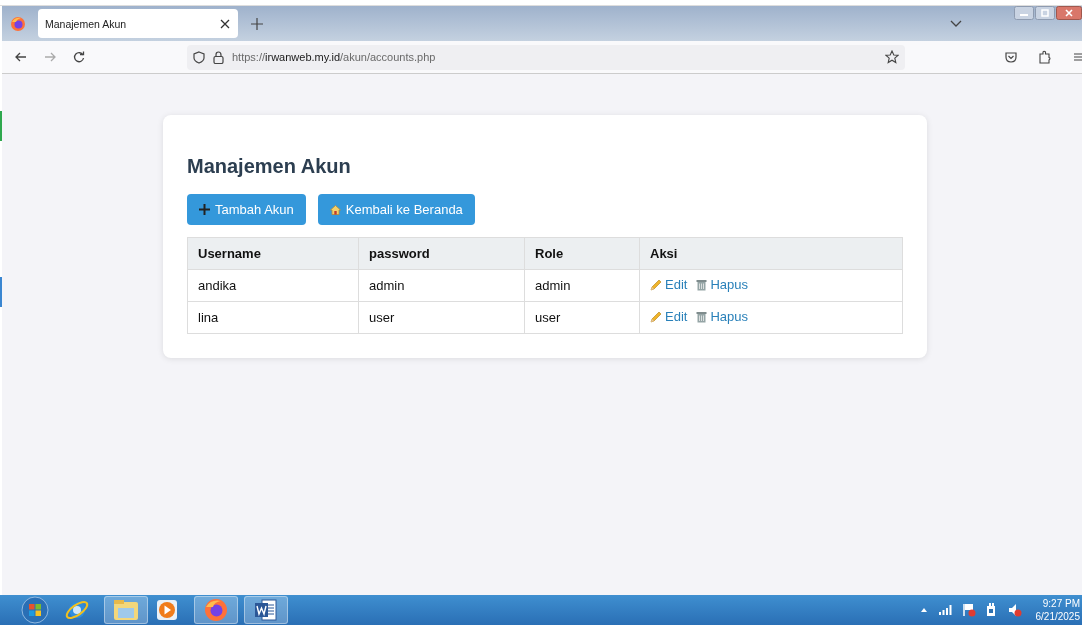 Image resolution: width=1082 pixels, height=625 pixels. What do you see at coordinates (1045, 13) in the screenshot?
I see `restore-icon` at bounding box center [1045, 13].